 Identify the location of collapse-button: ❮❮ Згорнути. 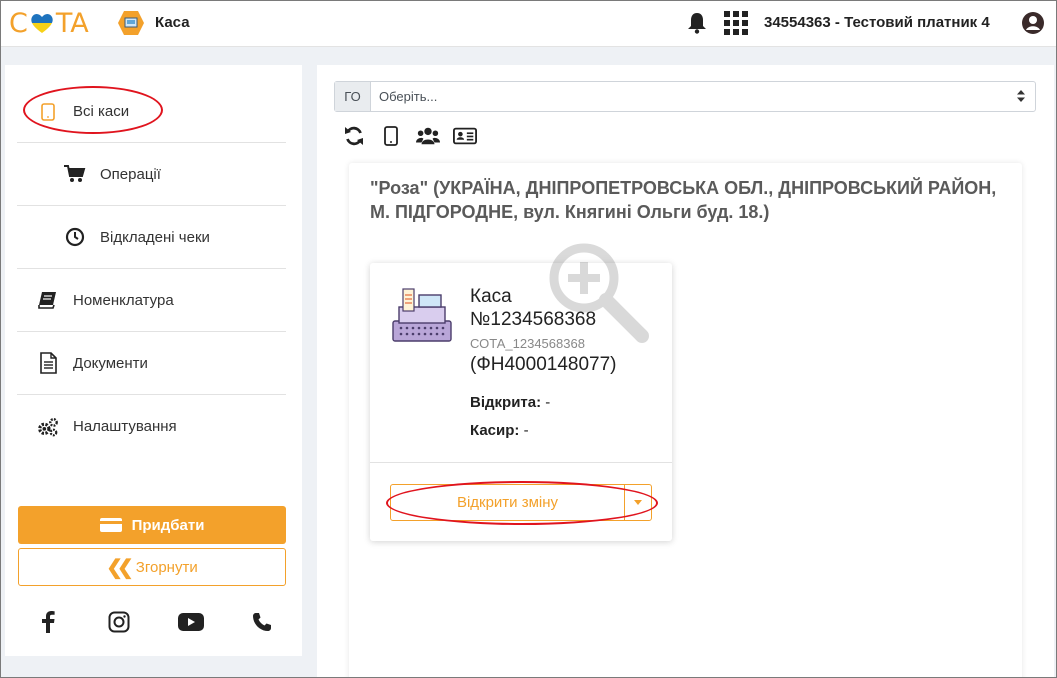
(152, 567).